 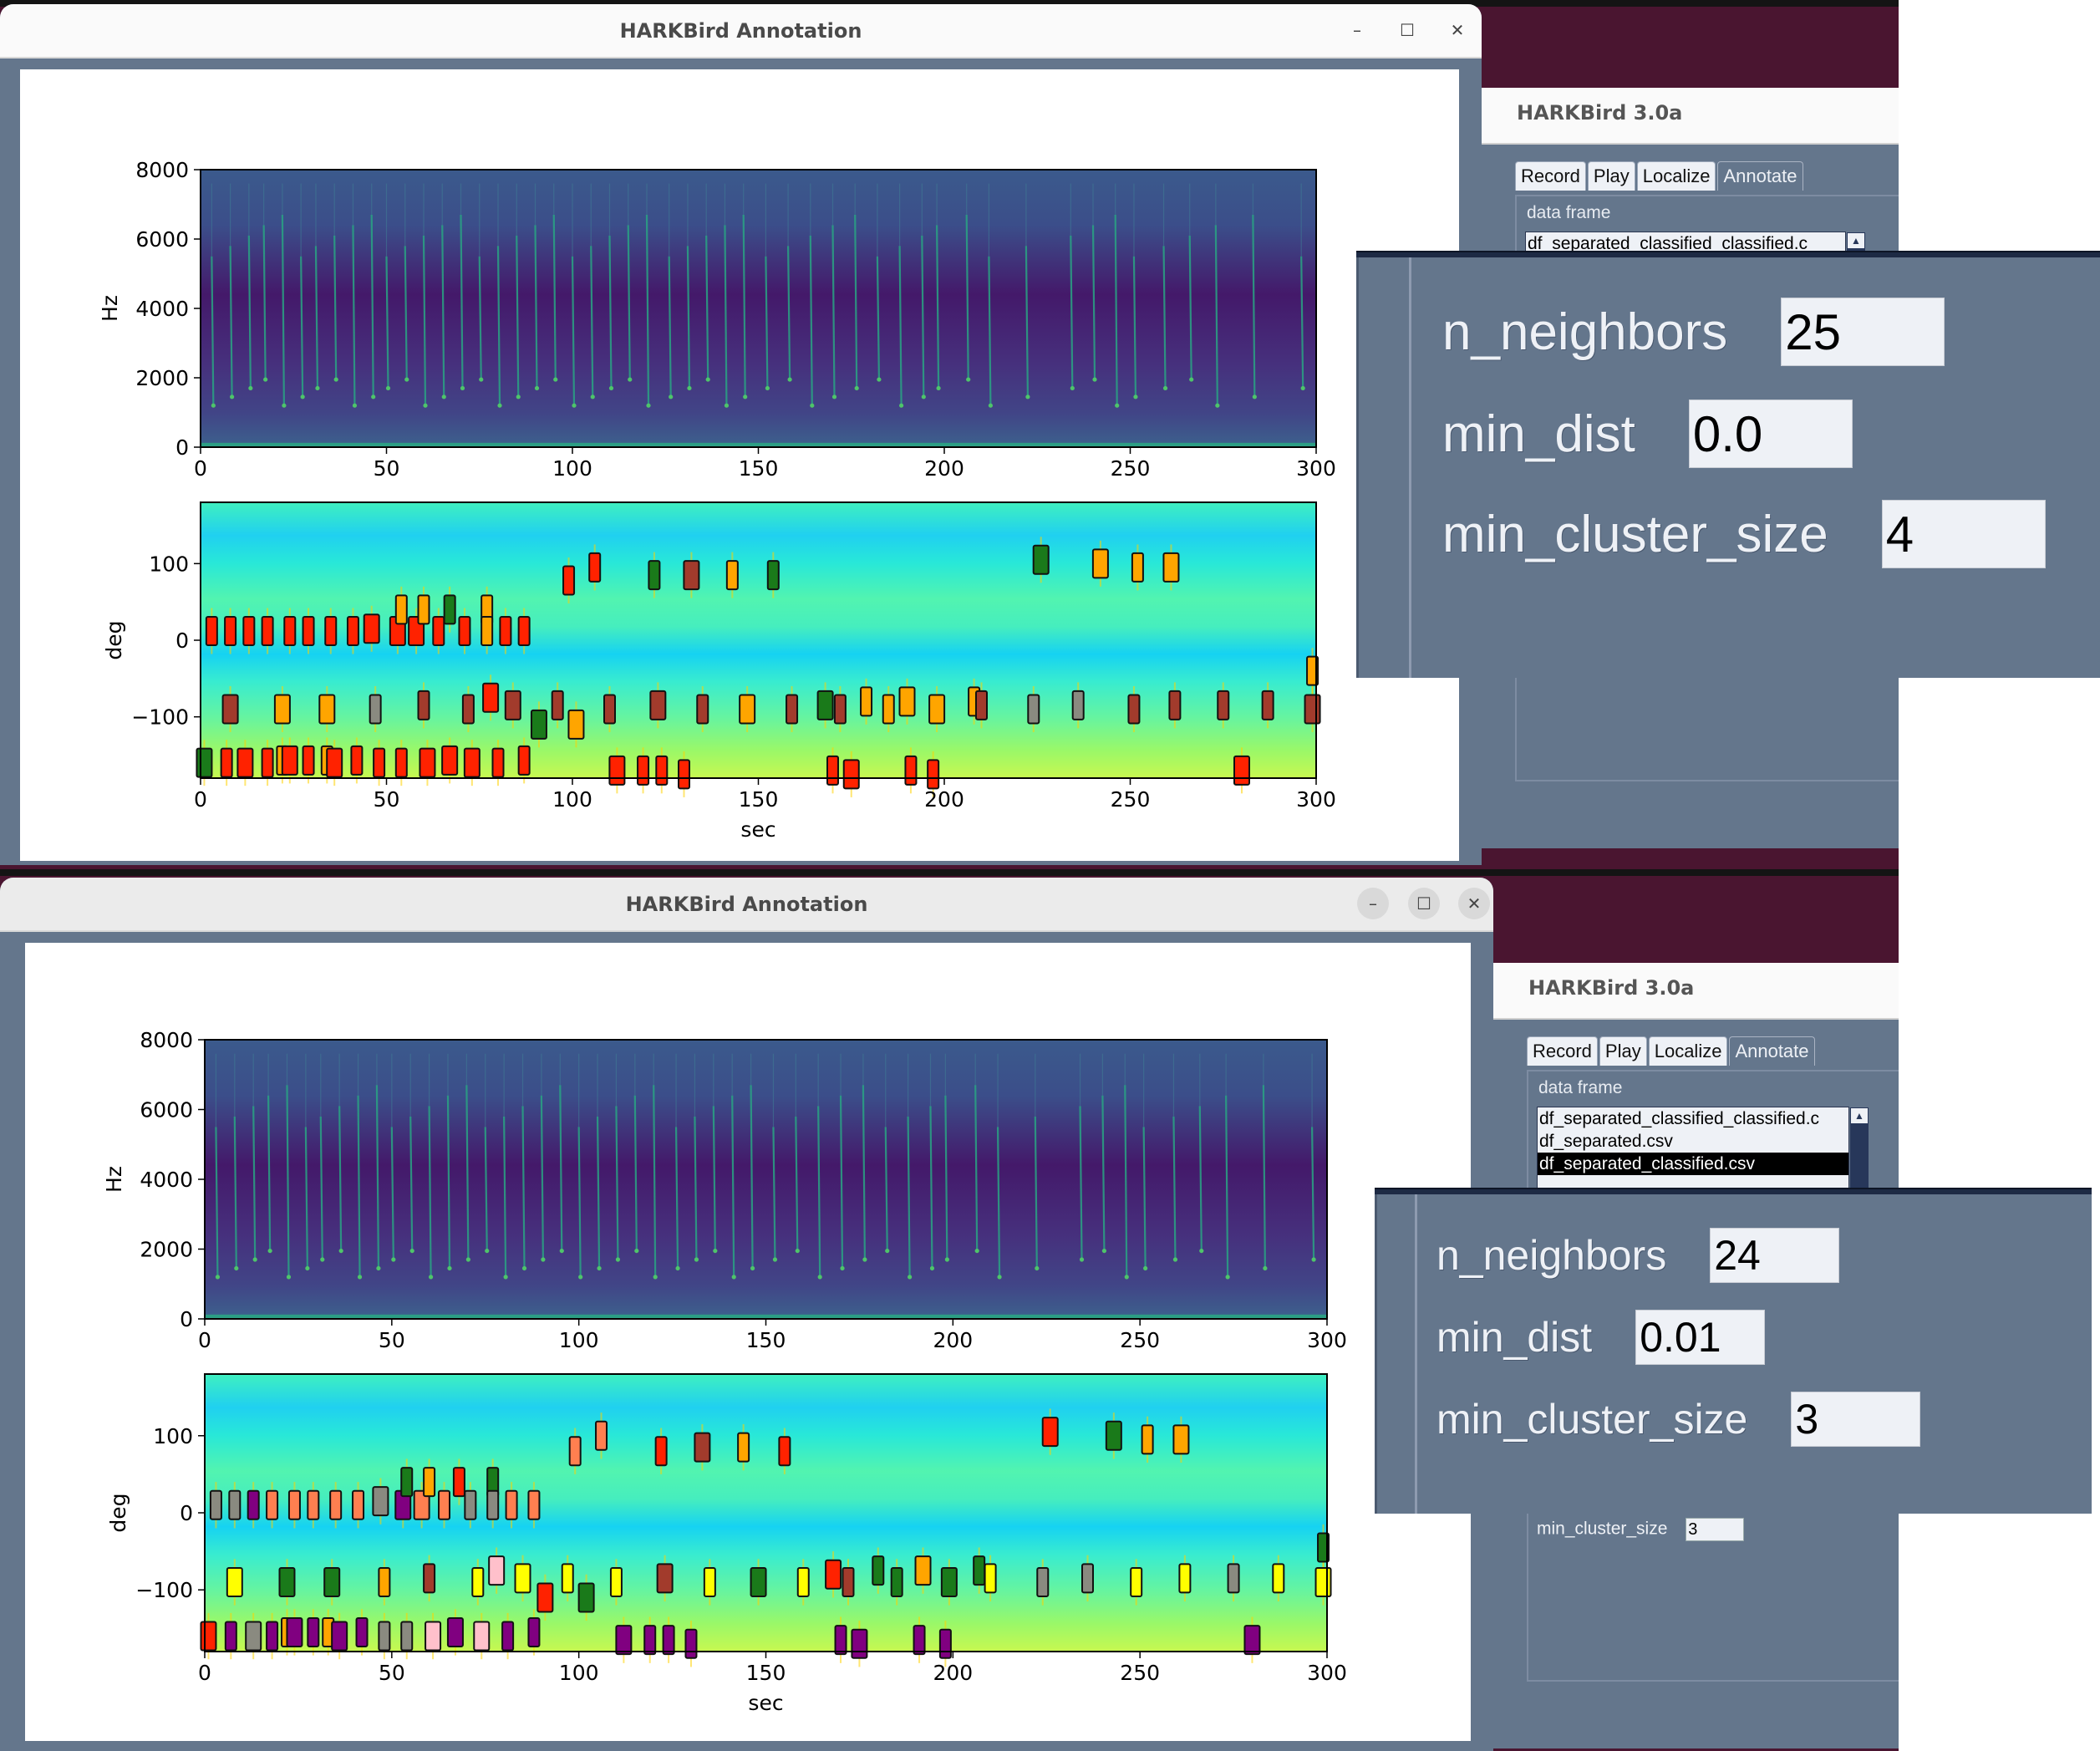 What do you see at coordinates (1744, 534) in the screenshot?
I see `param-min-cluster-size: min_cluster_size` at bounding box center [1744, 534].